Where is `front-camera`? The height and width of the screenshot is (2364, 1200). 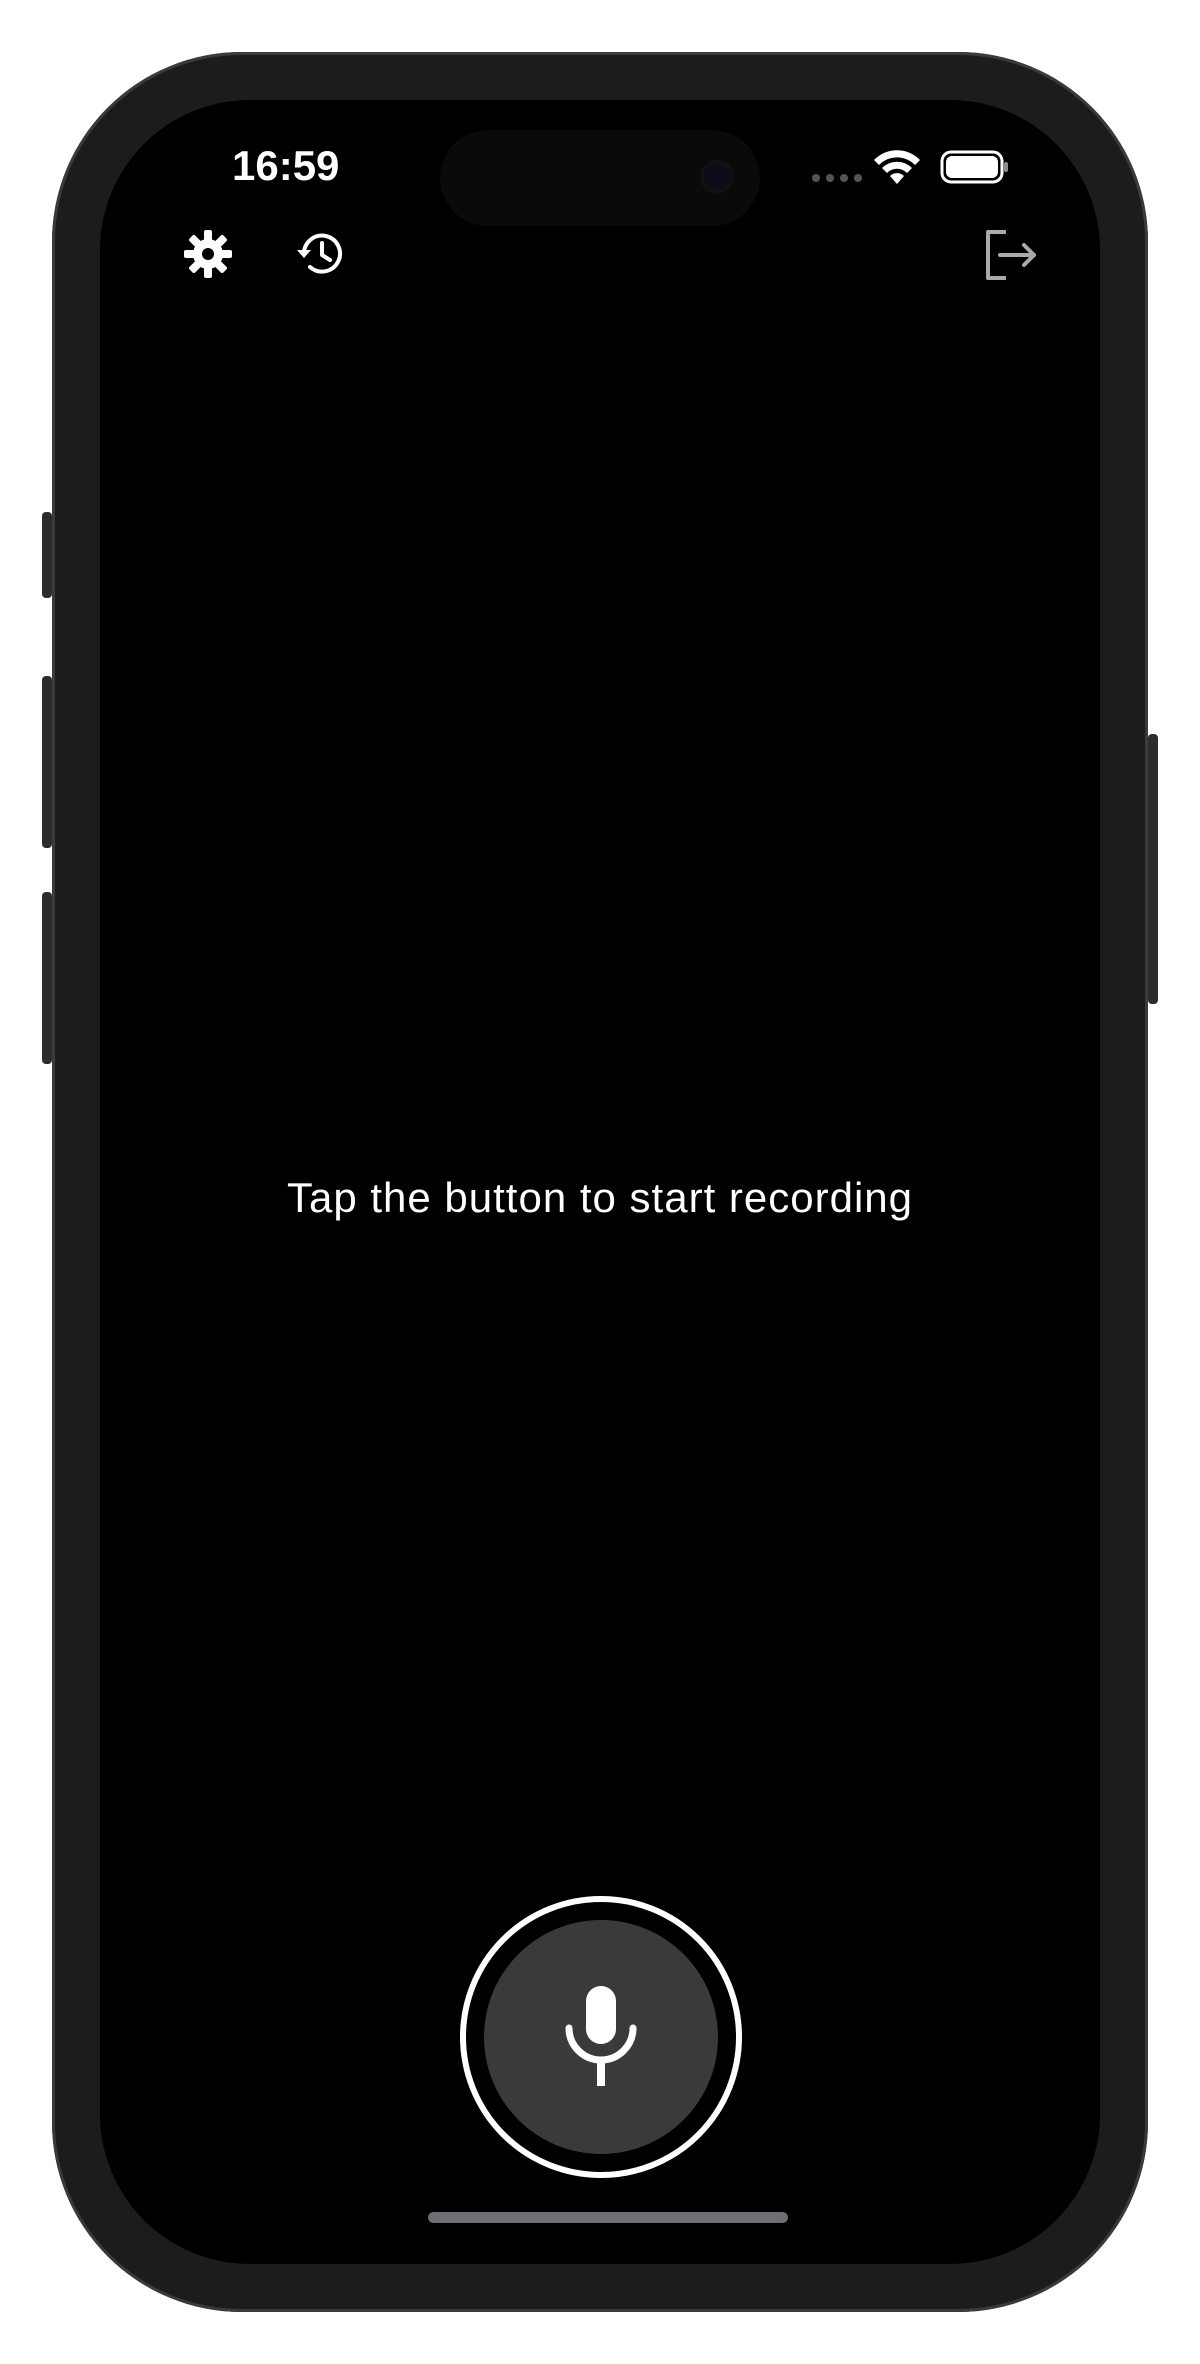 front-camera is located at coordinates (717, 177).